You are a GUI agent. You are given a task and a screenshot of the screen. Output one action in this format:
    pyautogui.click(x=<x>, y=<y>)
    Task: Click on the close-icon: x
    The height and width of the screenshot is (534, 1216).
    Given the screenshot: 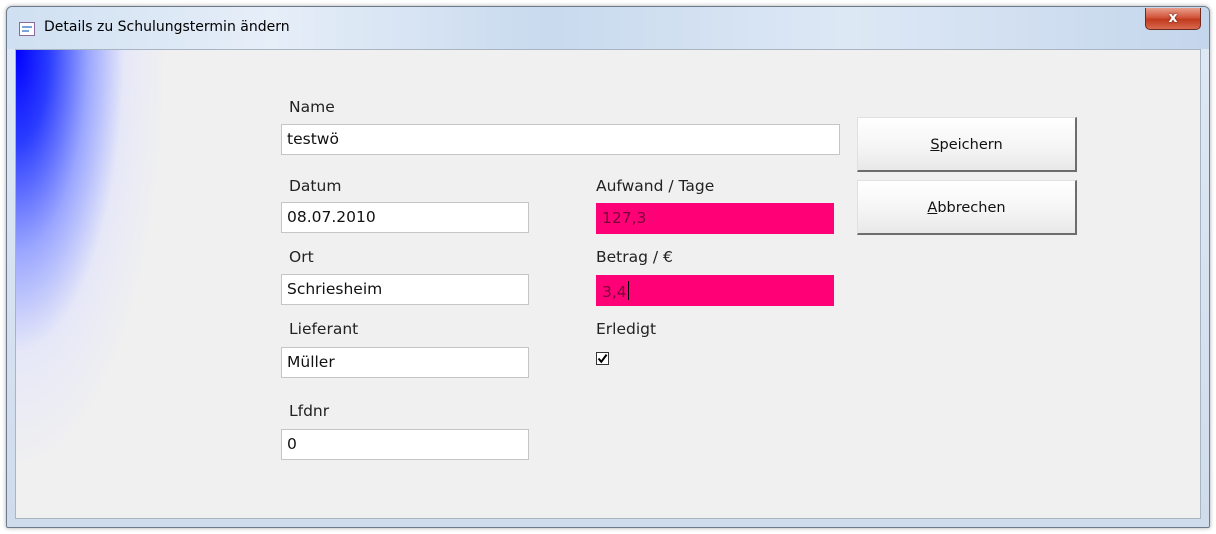 What is the action you would take?
    pyautogui.click(x=1173, y=18)
    